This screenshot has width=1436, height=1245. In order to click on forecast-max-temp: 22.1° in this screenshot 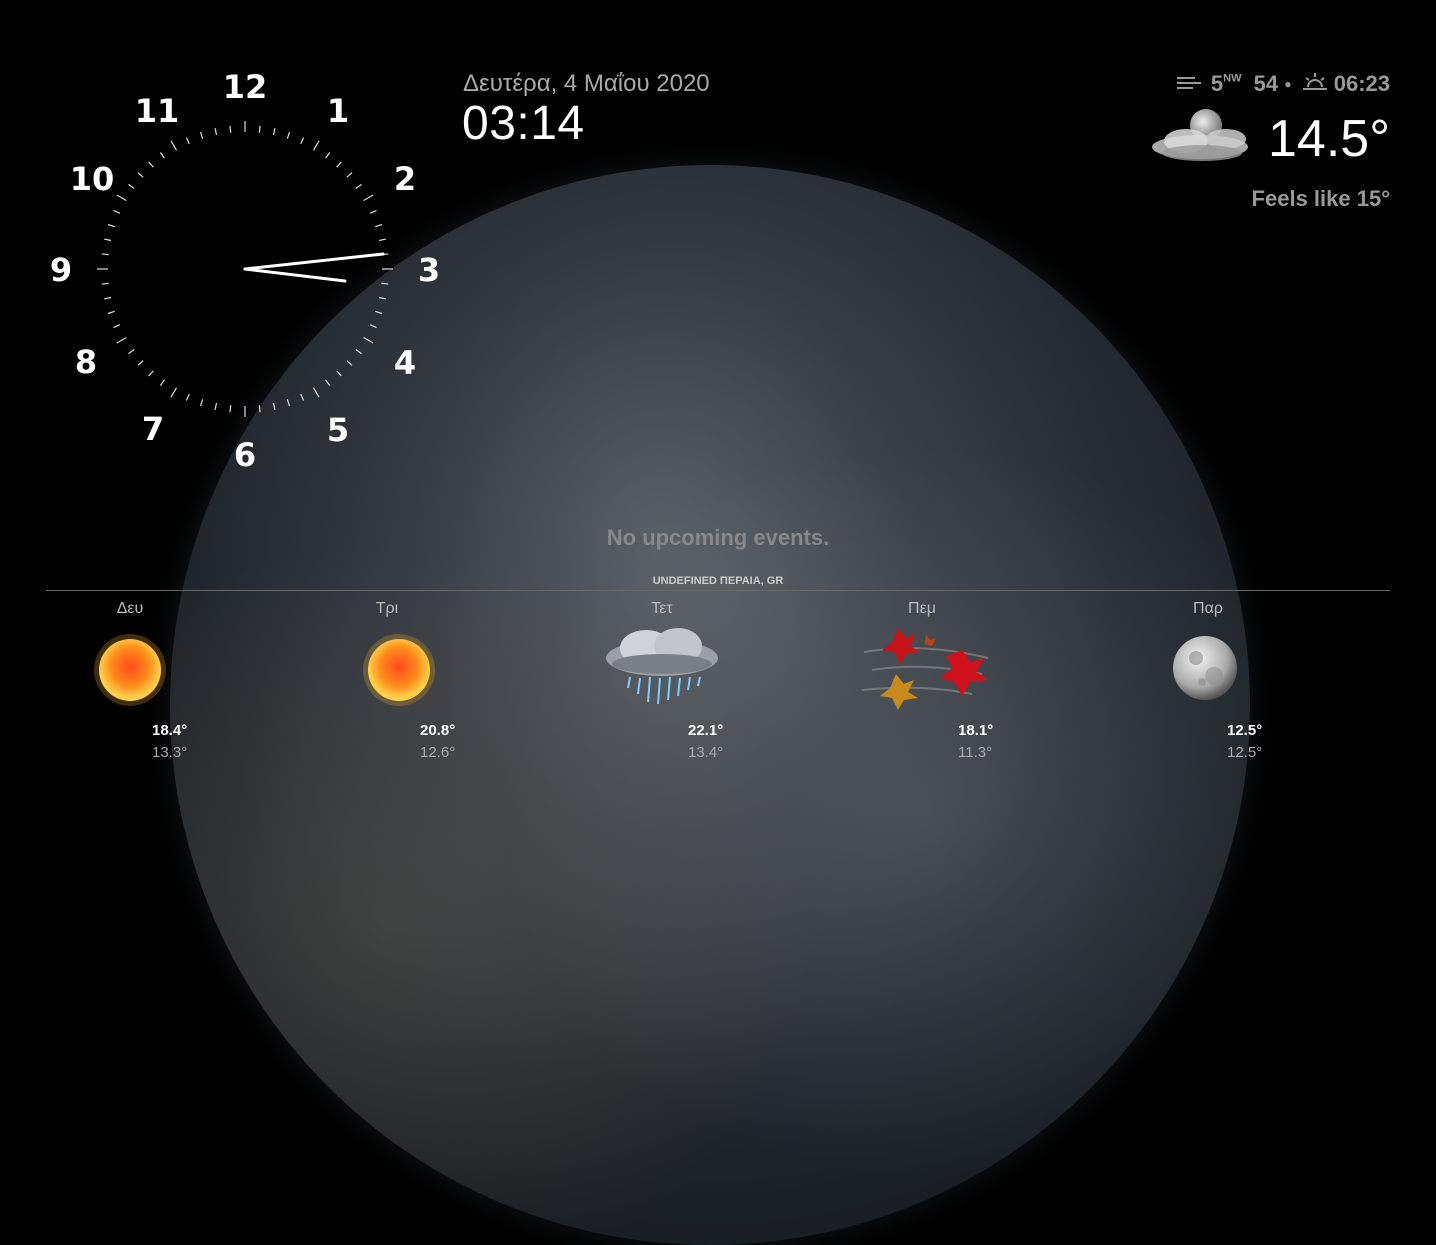, I will do `click(706, 730)`.